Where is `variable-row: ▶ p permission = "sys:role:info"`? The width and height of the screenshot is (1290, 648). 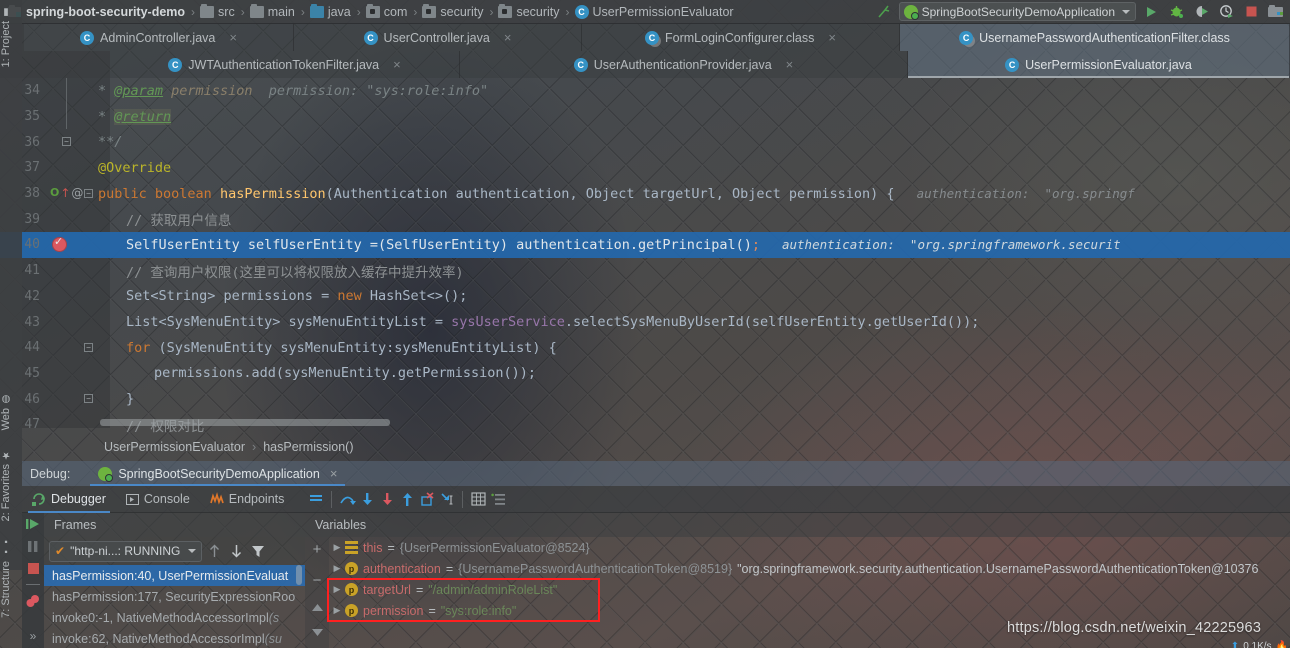 variable-row: ▶ p permission = "sys:role:info" is located at coordinates (809, 610).